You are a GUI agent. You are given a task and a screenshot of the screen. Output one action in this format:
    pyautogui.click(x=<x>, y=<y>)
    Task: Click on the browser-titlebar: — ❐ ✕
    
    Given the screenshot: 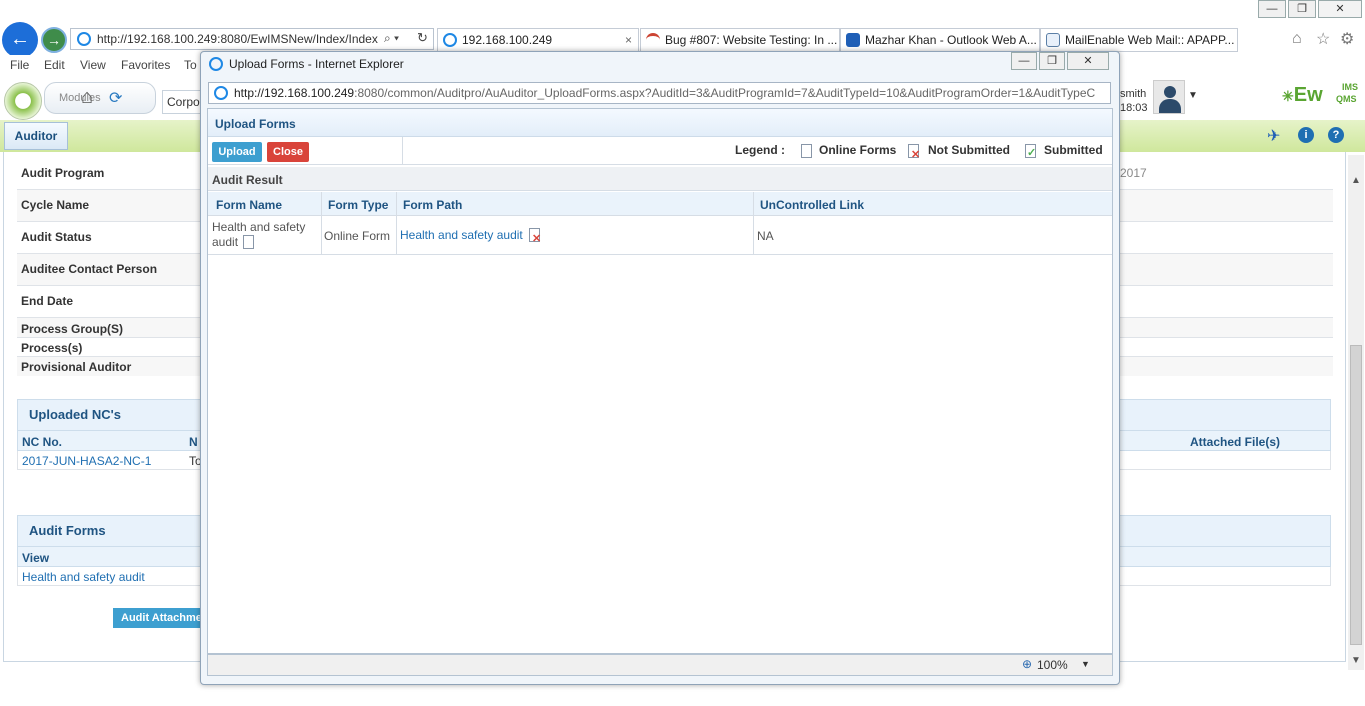 What is the action you would take?
    pyautogui.click(x=682, y=13)
    